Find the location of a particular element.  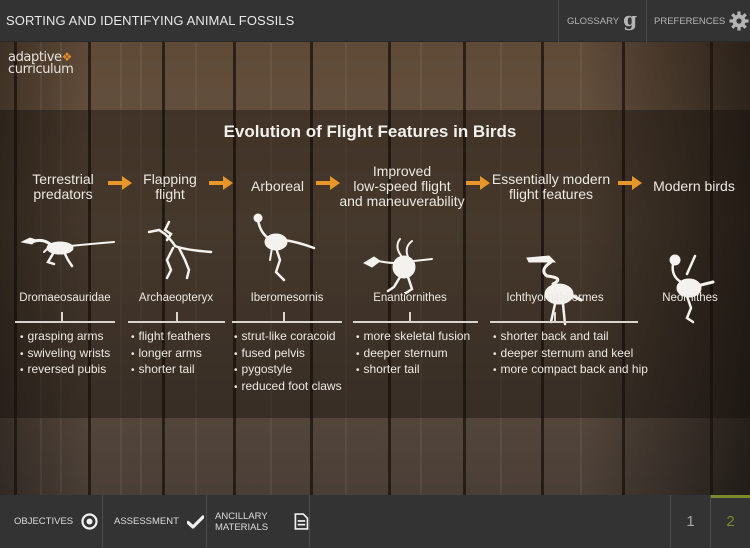

checkmark-icon is located at coordinates (195, 521).